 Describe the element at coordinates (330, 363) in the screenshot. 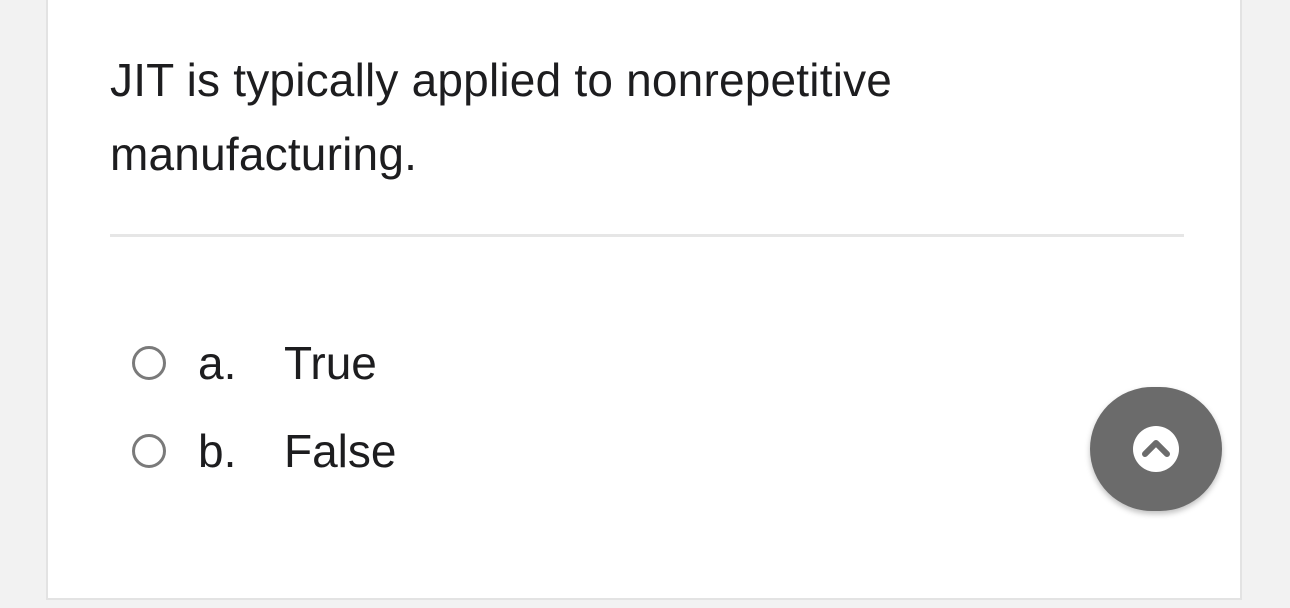

I see `option-label: True` at that location.